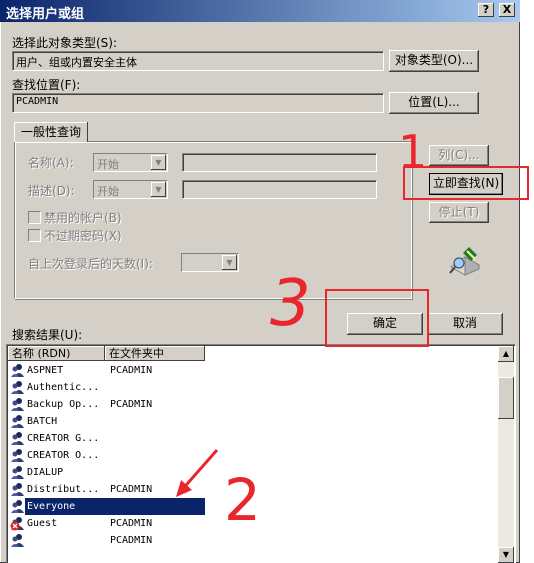 The image size is (534, 563). I want to click on annotation-mark-2: 2, so click(242, 500).